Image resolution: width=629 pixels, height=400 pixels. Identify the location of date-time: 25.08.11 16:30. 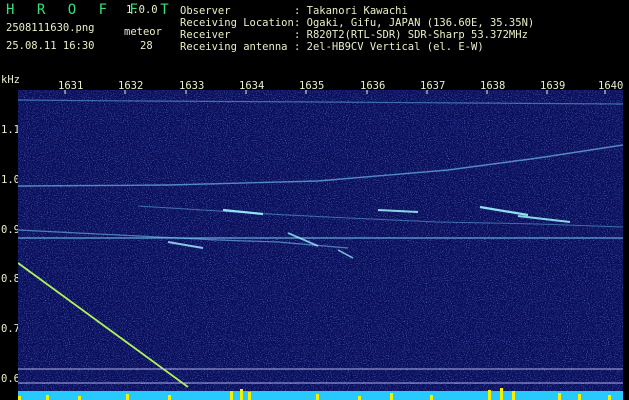
(50, 46).